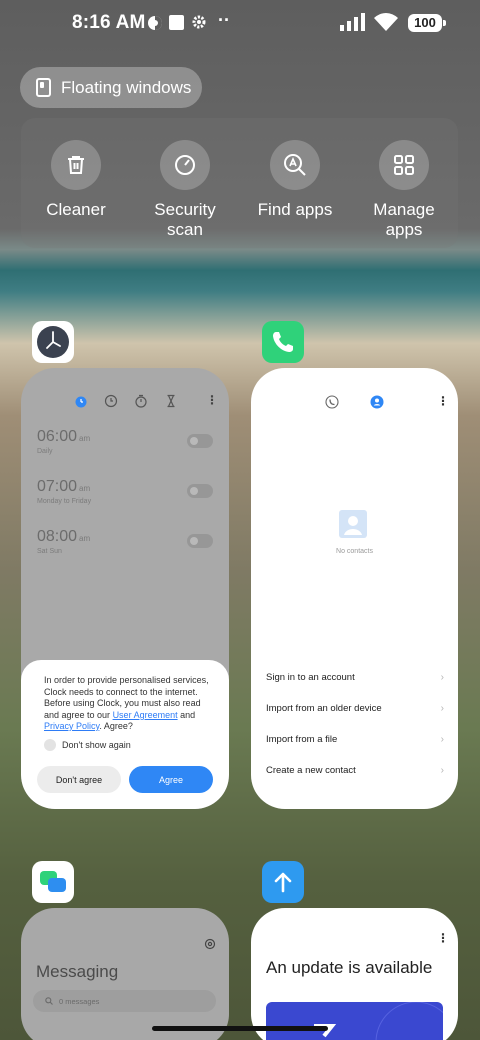 This screenshot has width=480, height=1040. I want to click on user-agreement-link: User Agreement, so click(145, 715).